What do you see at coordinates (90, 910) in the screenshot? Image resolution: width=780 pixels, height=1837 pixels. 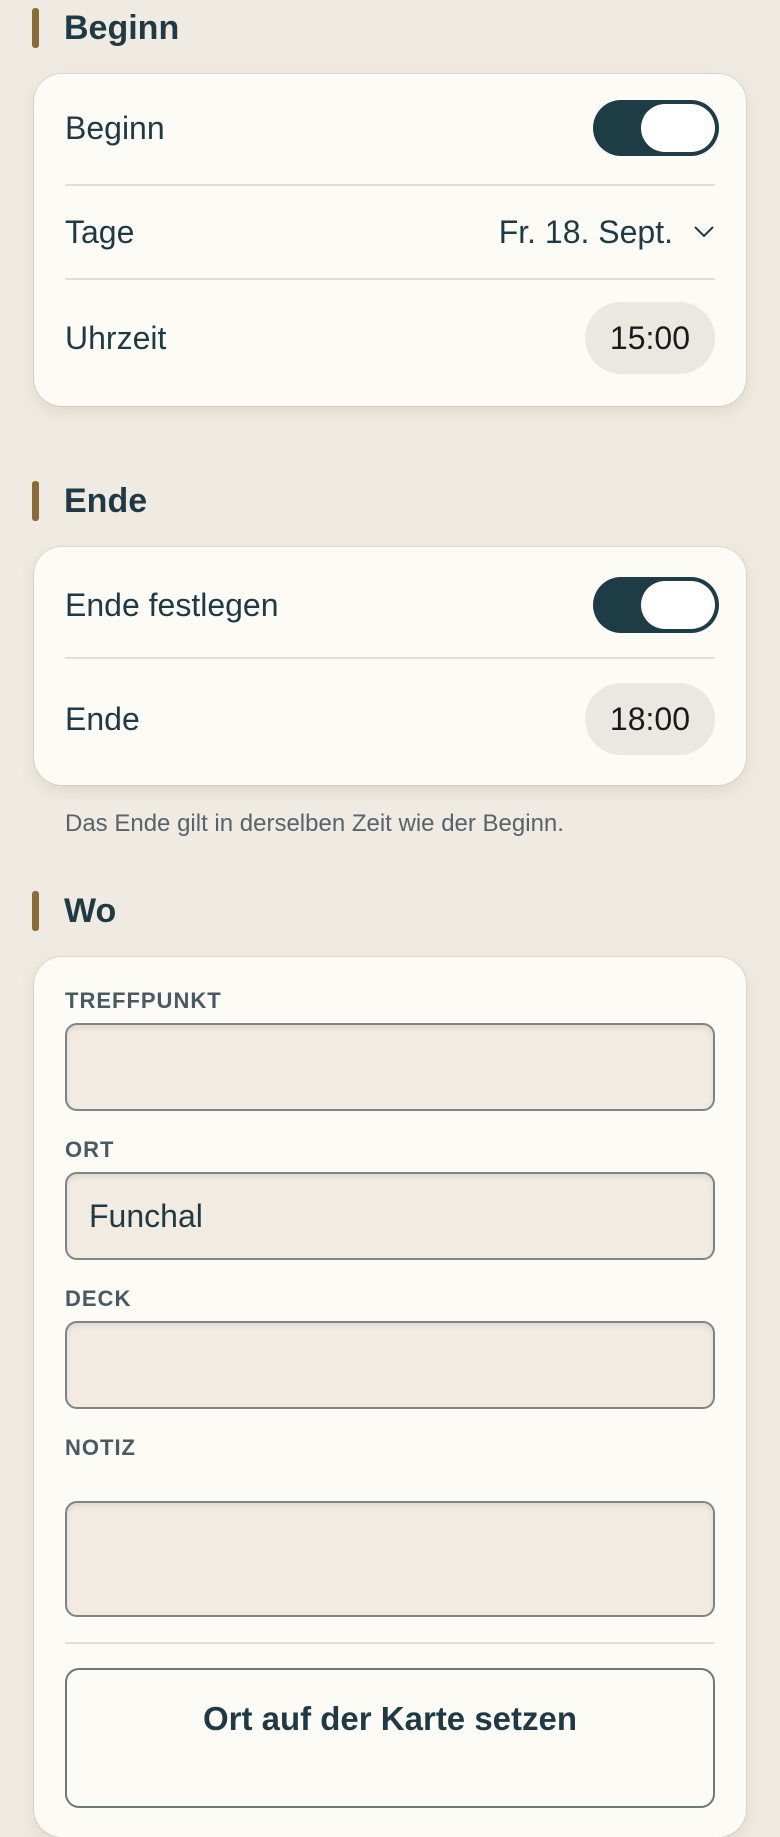 I see `where-section-title: Wo` at bounding box center [90, 910].